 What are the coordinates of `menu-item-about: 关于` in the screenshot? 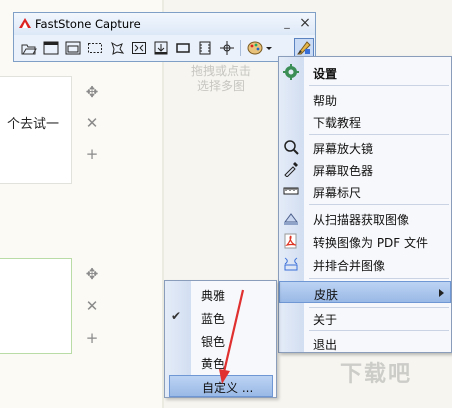 It's located at (365, 318).